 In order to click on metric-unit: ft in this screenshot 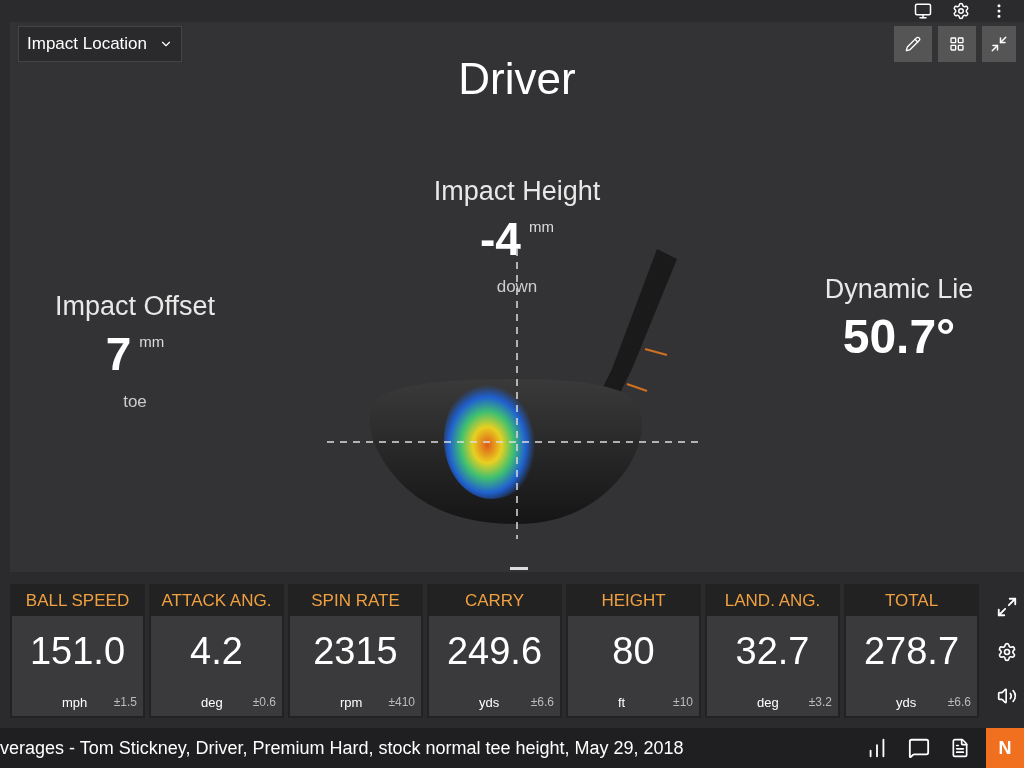, I will do `click(622, 702)`.